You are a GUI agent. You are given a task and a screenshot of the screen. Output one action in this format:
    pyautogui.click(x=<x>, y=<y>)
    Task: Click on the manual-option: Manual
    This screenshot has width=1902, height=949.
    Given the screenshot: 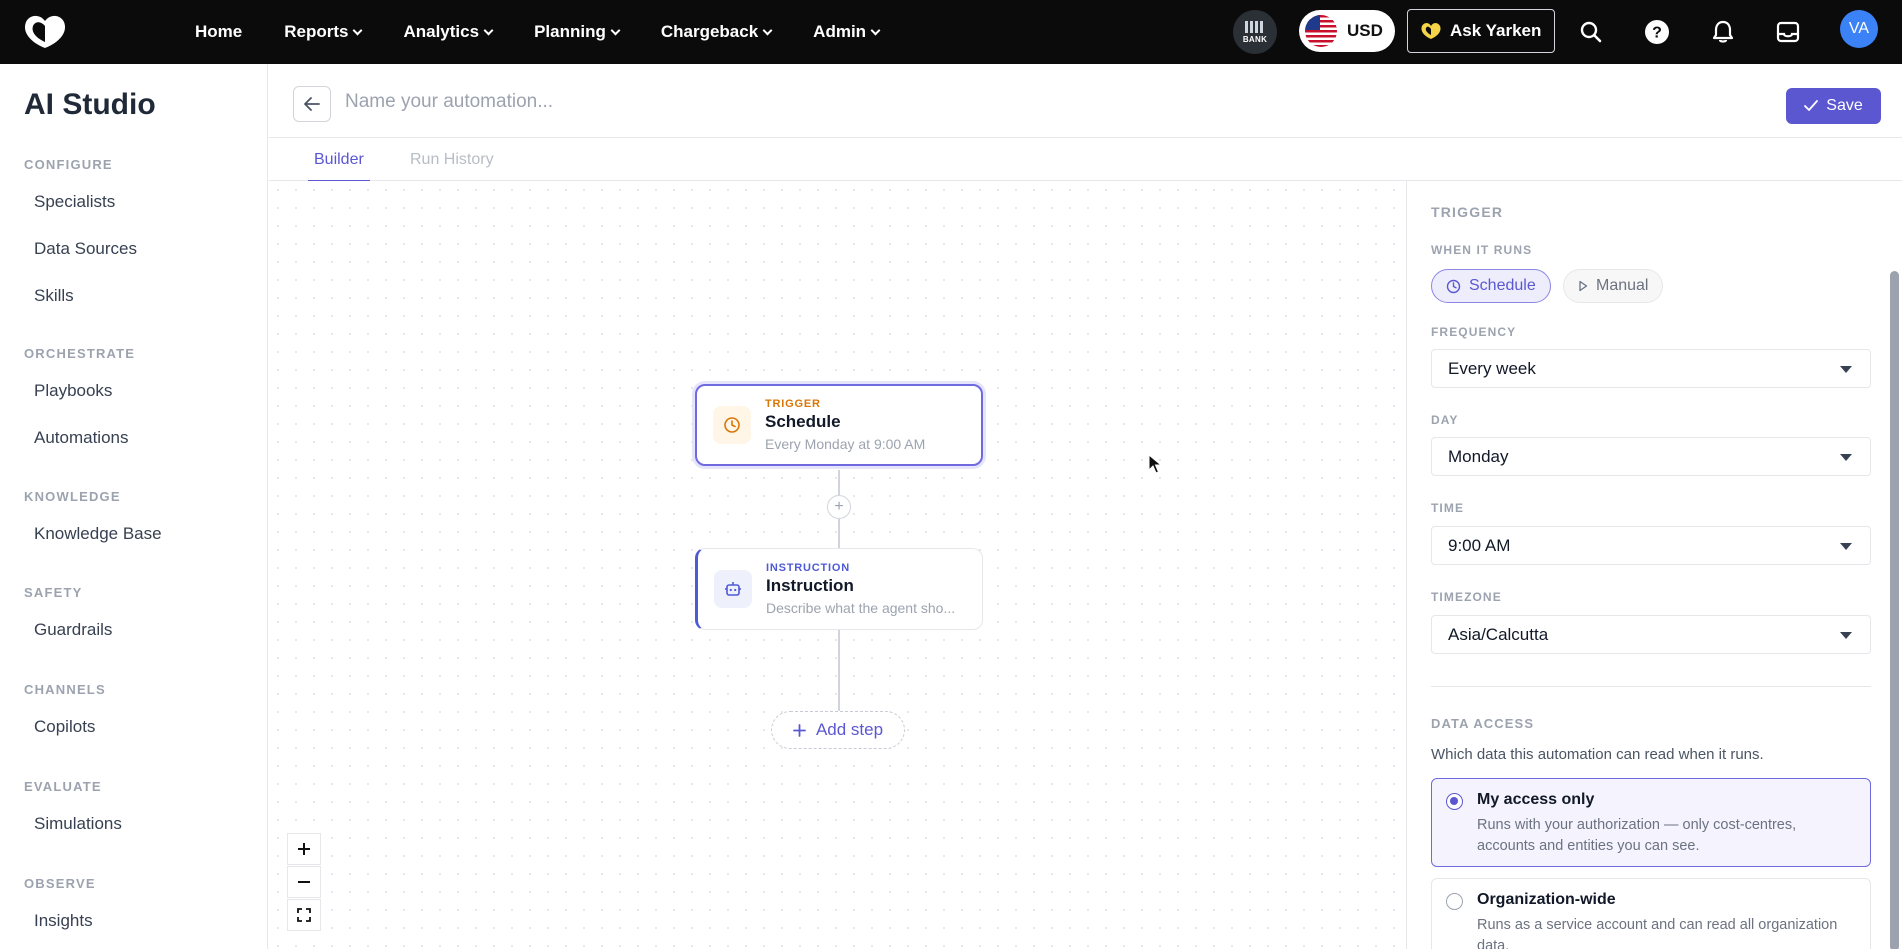 What is the action you would take?
    pyautogui.click(x=1613, y=286)
    